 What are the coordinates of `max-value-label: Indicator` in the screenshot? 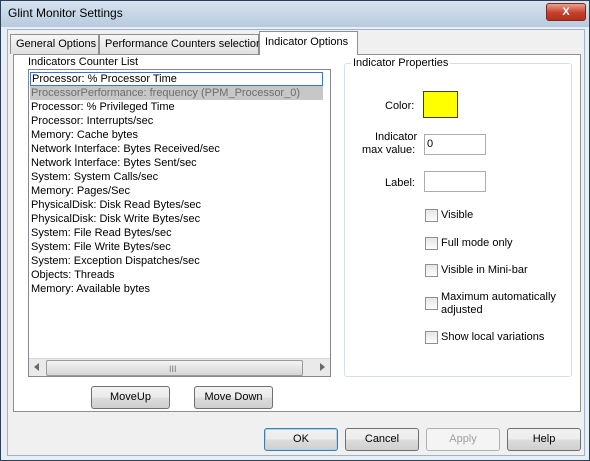 It's located at (396, 137).